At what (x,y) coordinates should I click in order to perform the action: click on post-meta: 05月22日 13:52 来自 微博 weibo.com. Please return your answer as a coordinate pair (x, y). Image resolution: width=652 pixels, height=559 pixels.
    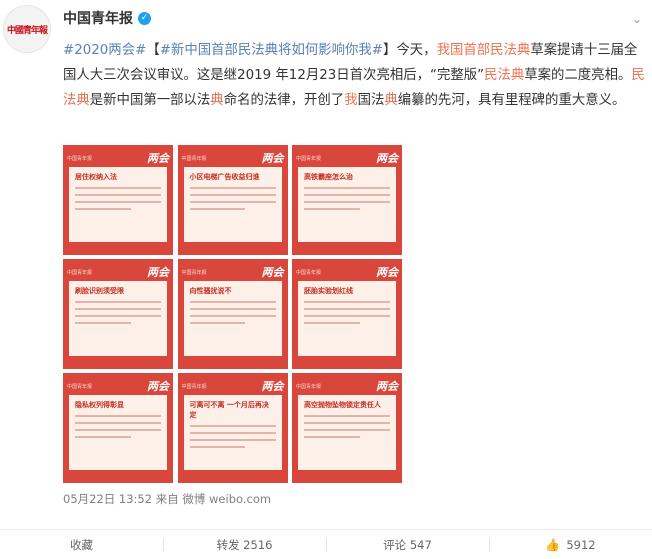
    Looking at the image, I should click on (167, 499).